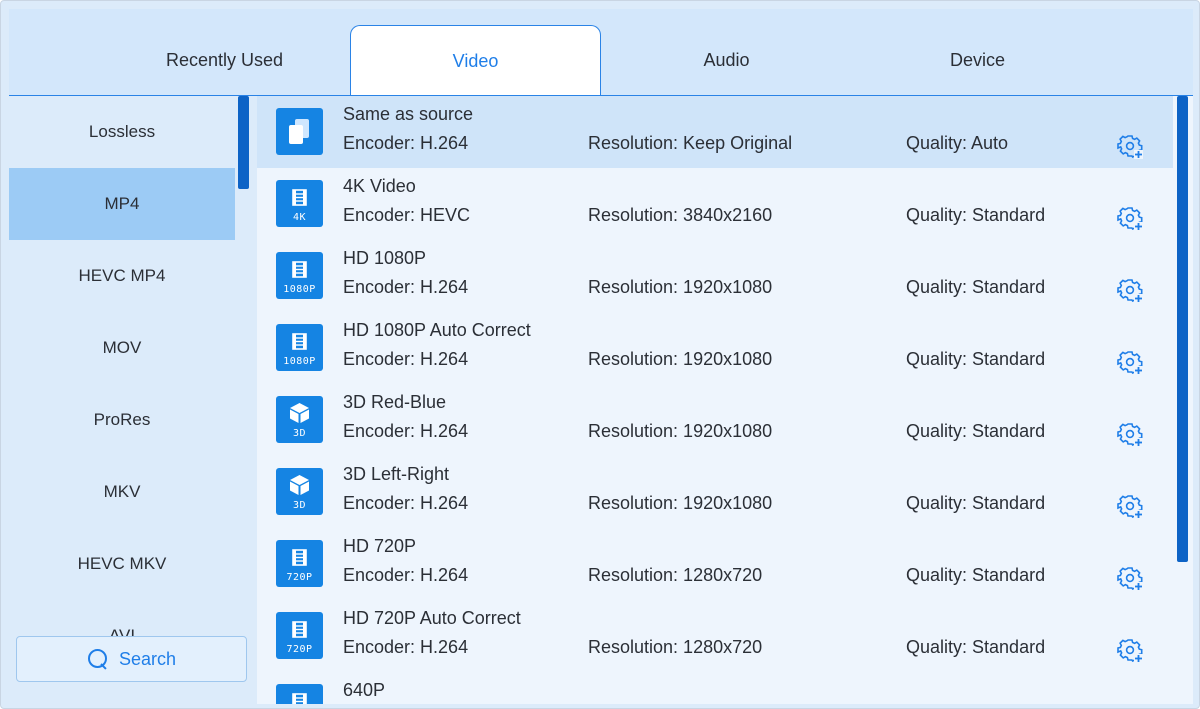 The width and height of the screenshot is (1200, 709). Describe the element at coordinates (715, 688) in the screenshot. I see `format-row: 640P` at that location.